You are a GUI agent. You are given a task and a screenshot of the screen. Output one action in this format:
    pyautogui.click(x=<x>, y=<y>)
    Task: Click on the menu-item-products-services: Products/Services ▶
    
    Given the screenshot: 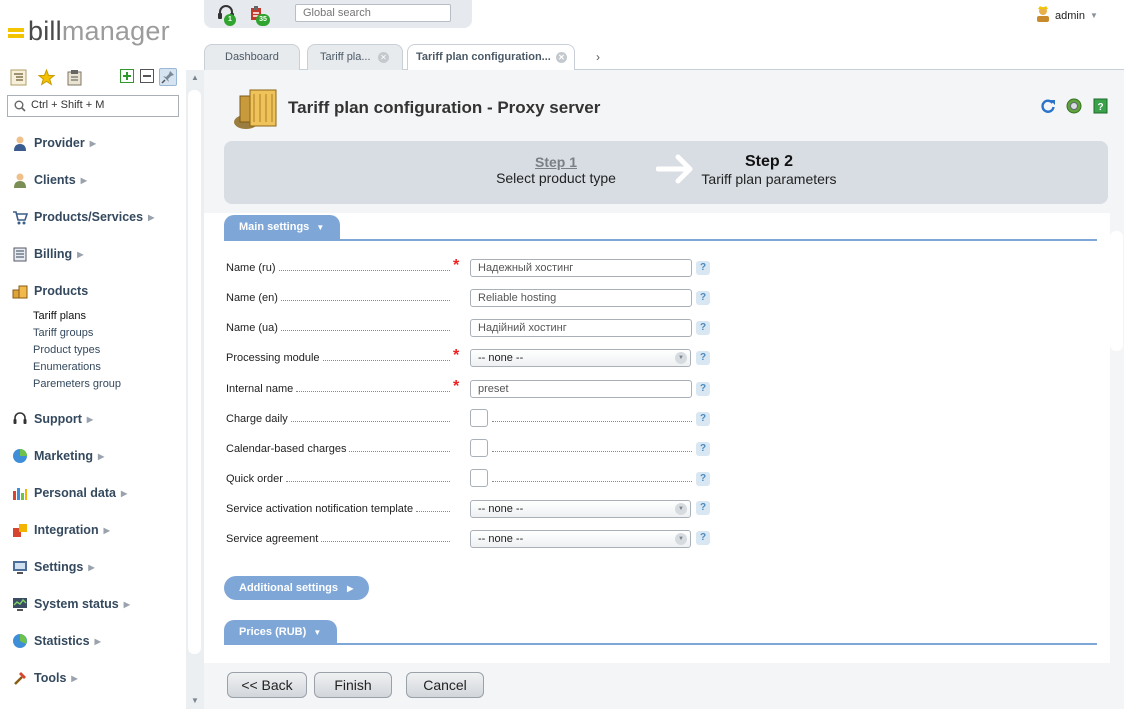 What is the action you would take?
    pyautogui.click(x=83, y=217)
    